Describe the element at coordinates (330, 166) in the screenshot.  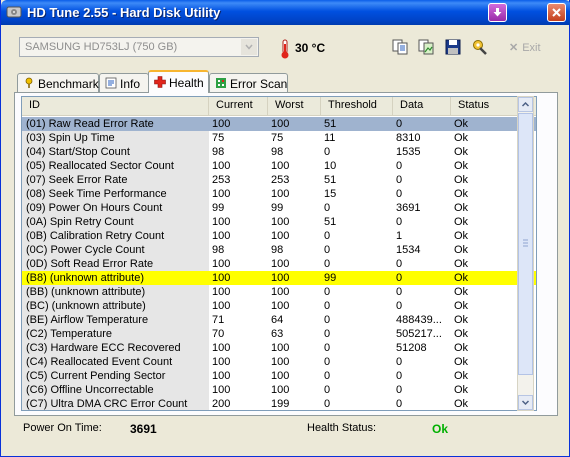
I see `cell-threshold: 10` at that location.